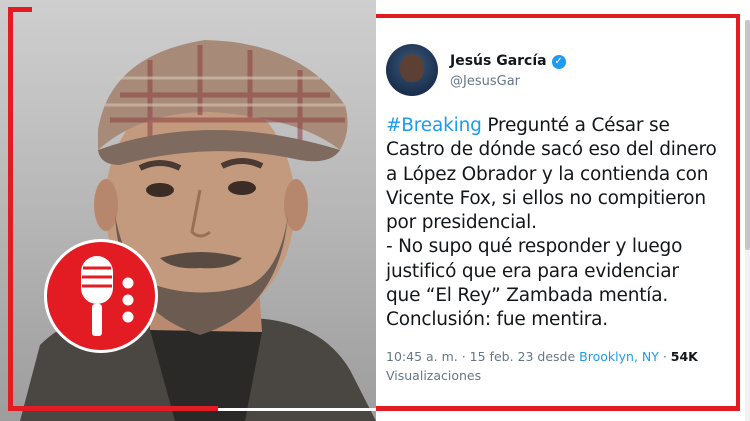 This screenshot has width=750, height=421. What do you see at coordinates (297, 409) in the screenshot?
I see `frame-gap` at bounding box center [297, 409].